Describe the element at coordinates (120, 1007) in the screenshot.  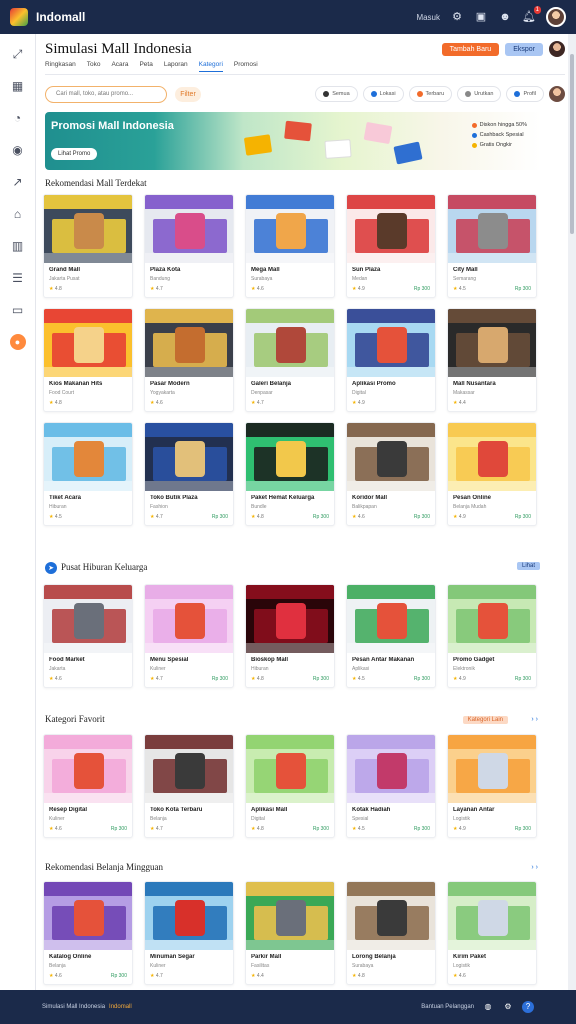
I see `footer-brand: Indomall` at that location.